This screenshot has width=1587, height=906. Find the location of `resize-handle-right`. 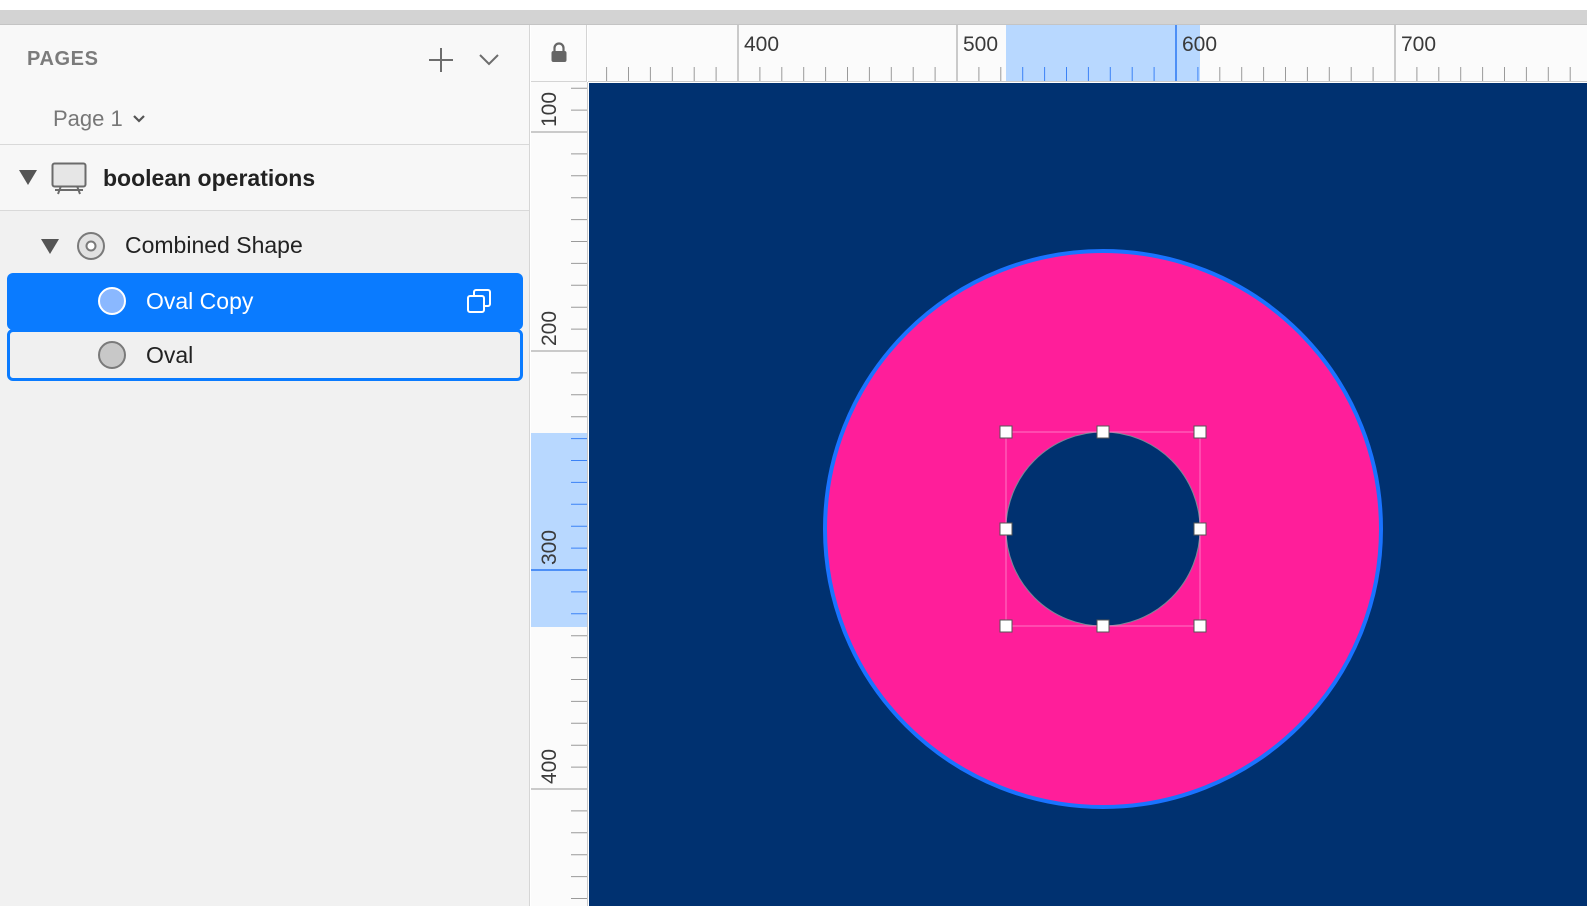

resize-handle-right is located at coordinates (1200, 529).